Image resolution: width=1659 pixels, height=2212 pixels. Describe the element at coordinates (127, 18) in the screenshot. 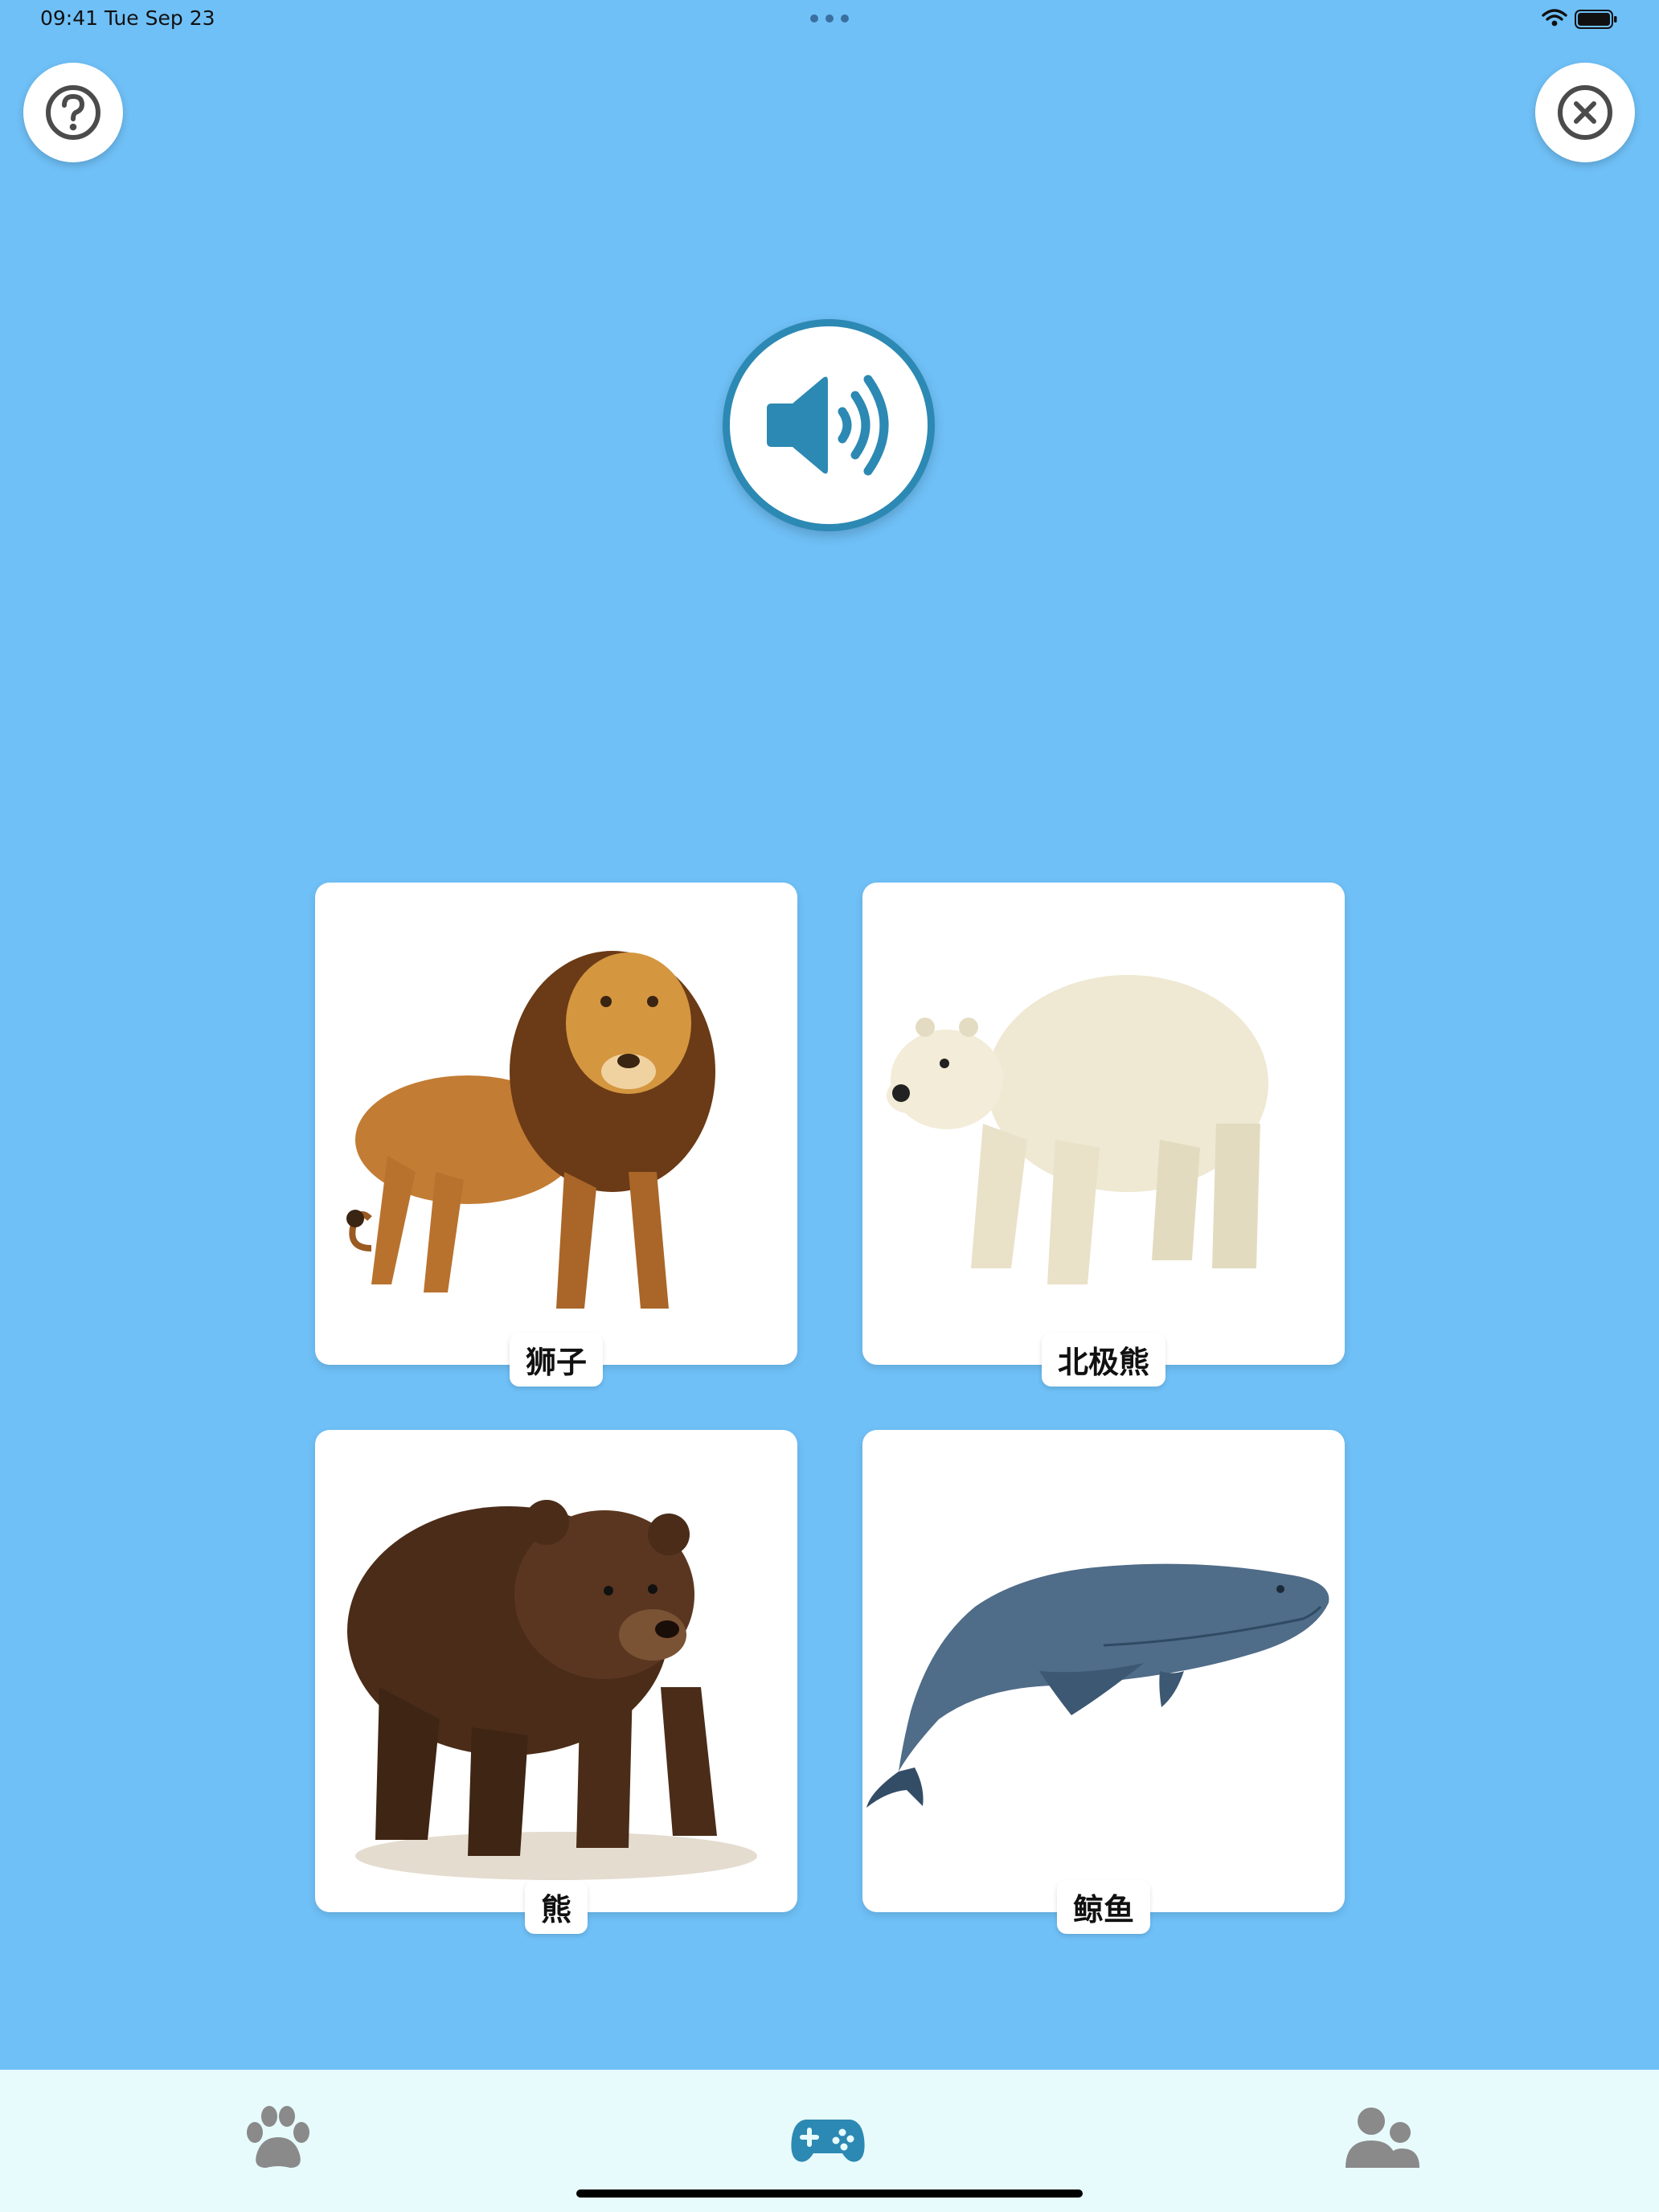

I see `status-time: 09:41 Tue Sep 23` at that location.